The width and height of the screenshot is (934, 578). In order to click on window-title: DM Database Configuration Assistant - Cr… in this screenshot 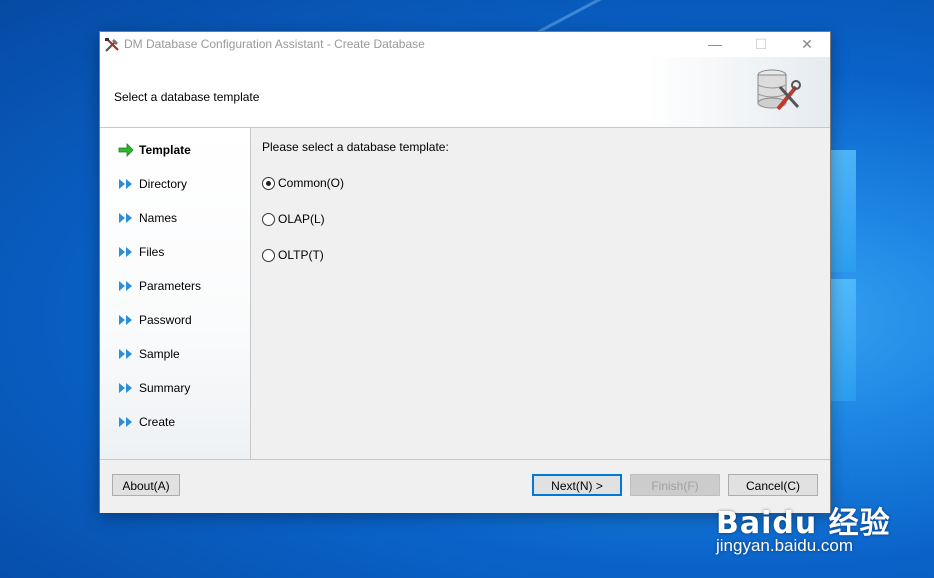, I will do `click(274, 44)`.